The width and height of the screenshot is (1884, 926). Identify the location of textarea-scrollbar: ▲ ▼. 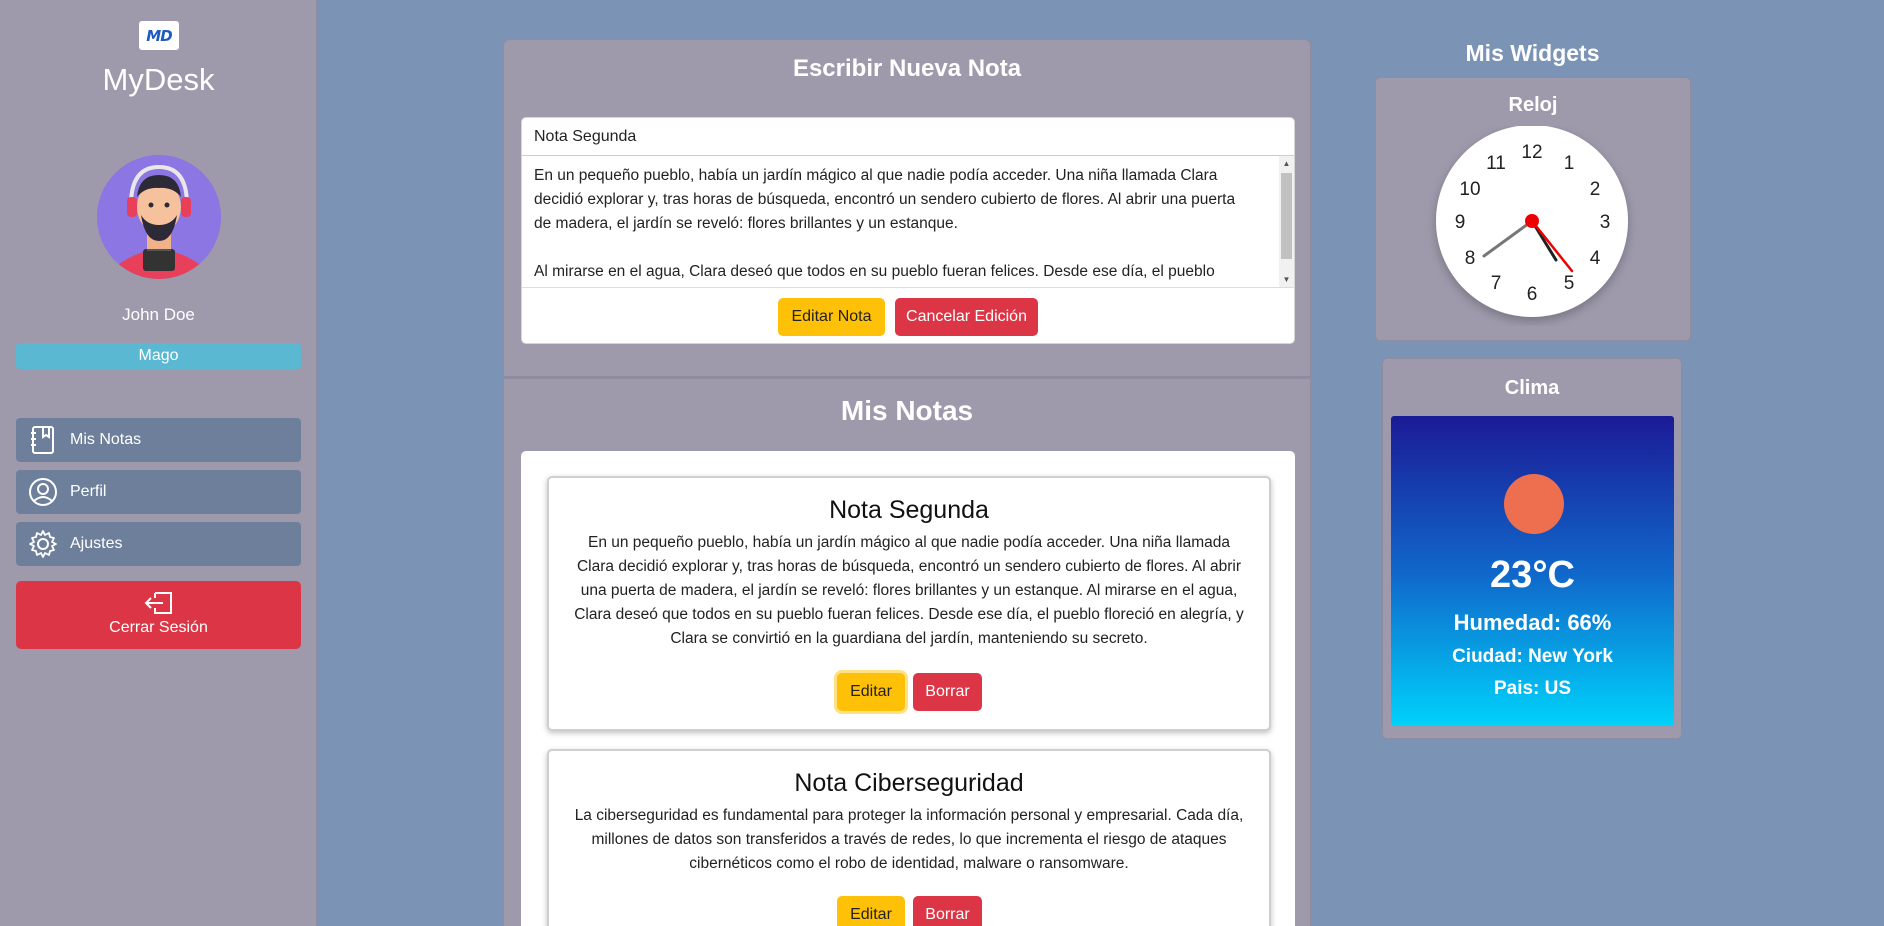
(1286, 221).